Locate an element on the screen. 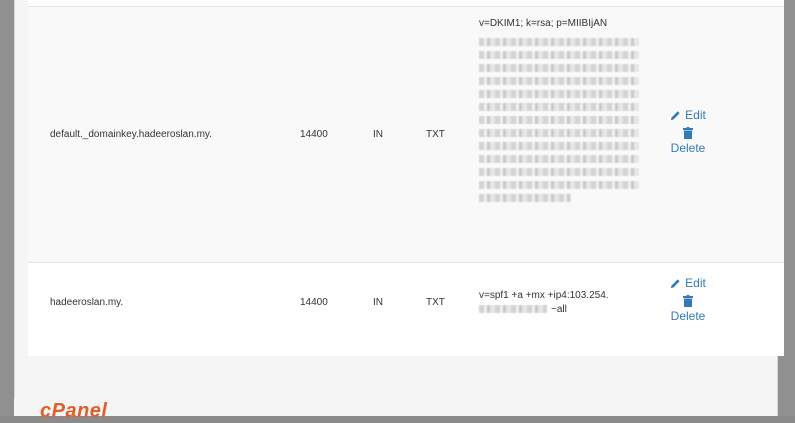 The height and width of the screenshot is (423, 795). record-value-line-2: ~all is located at coordinates (559, 310).